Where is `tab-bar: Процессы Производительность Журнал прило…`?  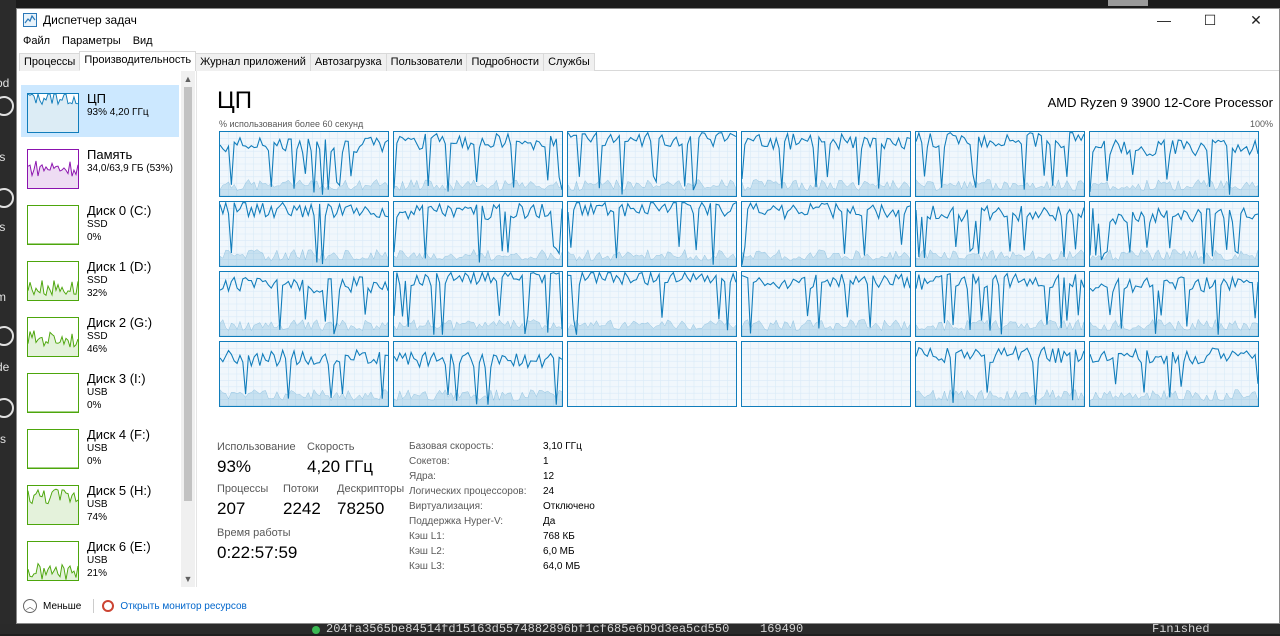 tab-bar: Процессы Производительность Журнал прило… is located at coordinates (649, 61).